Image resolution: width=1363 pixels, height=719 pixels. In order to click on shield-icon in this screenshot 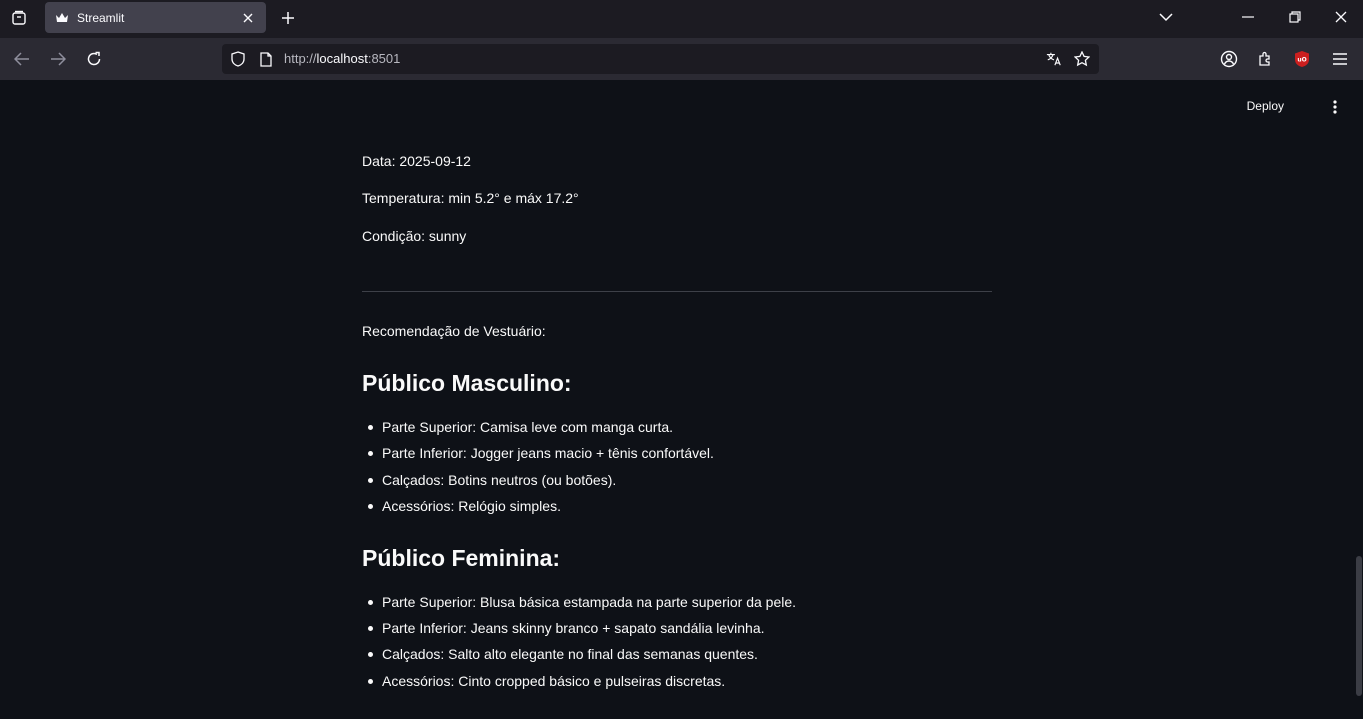, I will do `click(238, 59)`.